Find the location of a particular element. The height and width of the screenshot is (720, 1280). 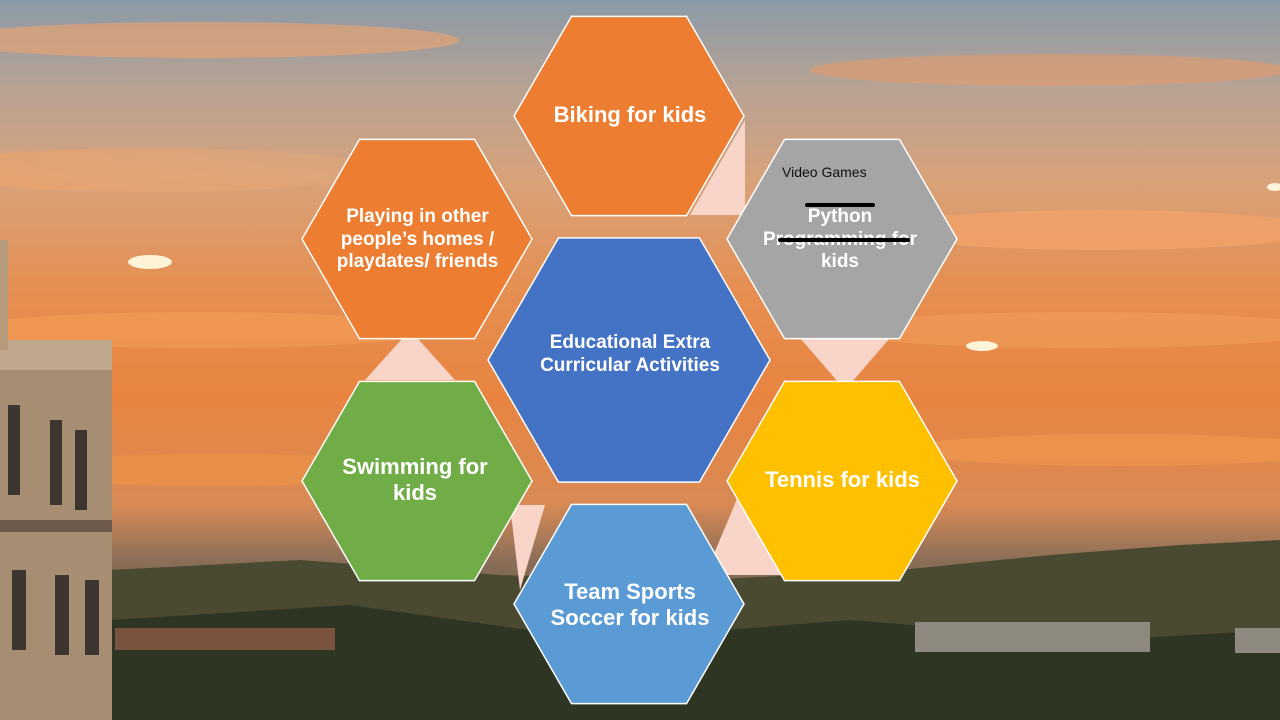

biking-hexagon-label: Biking for kids is located at coordinates (630, 114).